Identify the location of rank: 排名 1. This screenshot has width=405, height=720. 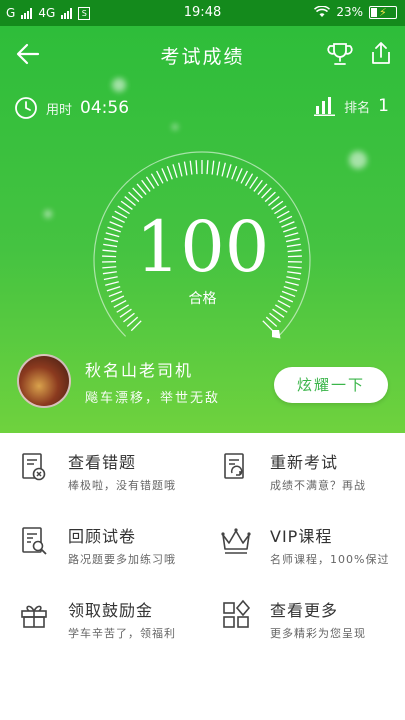
(351, 106).